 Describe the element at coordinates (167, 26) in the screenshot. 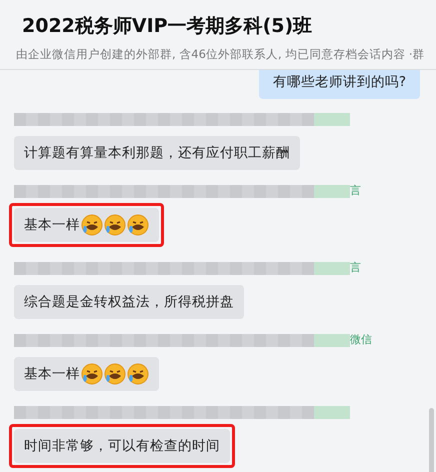

I see `chat-title: 2022税务师VIP一考期多科(5)班` at that location.